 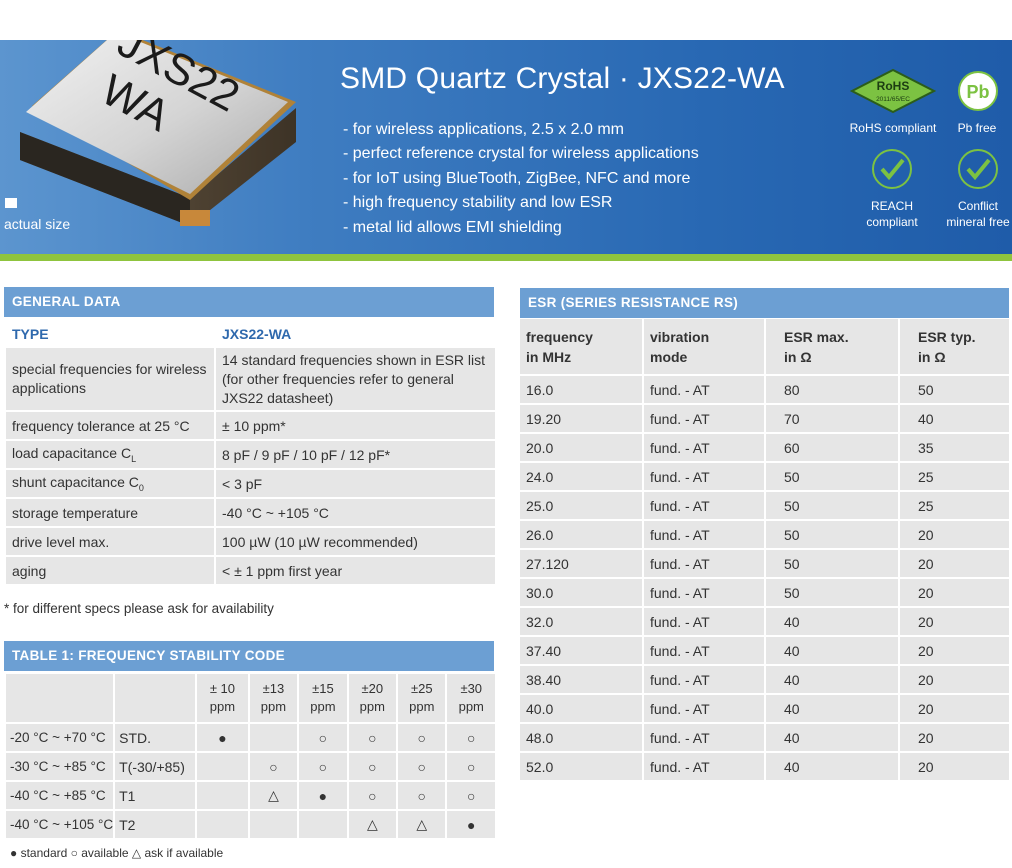 I want to click on spec-value: < ± 1 ppm first year, so click(x=355, y=570).